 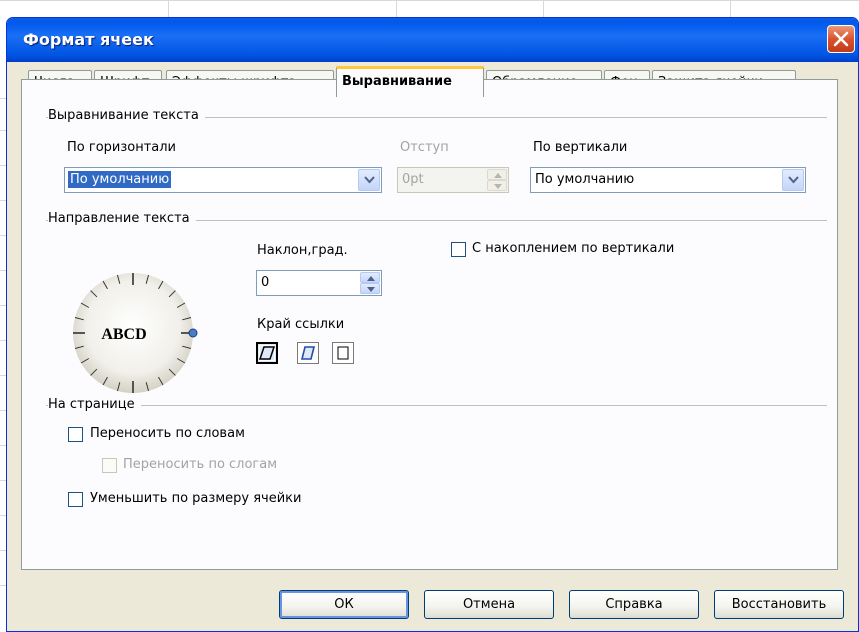 I want to click on reference-edge-bottom-button, so click(x=267, y=353).